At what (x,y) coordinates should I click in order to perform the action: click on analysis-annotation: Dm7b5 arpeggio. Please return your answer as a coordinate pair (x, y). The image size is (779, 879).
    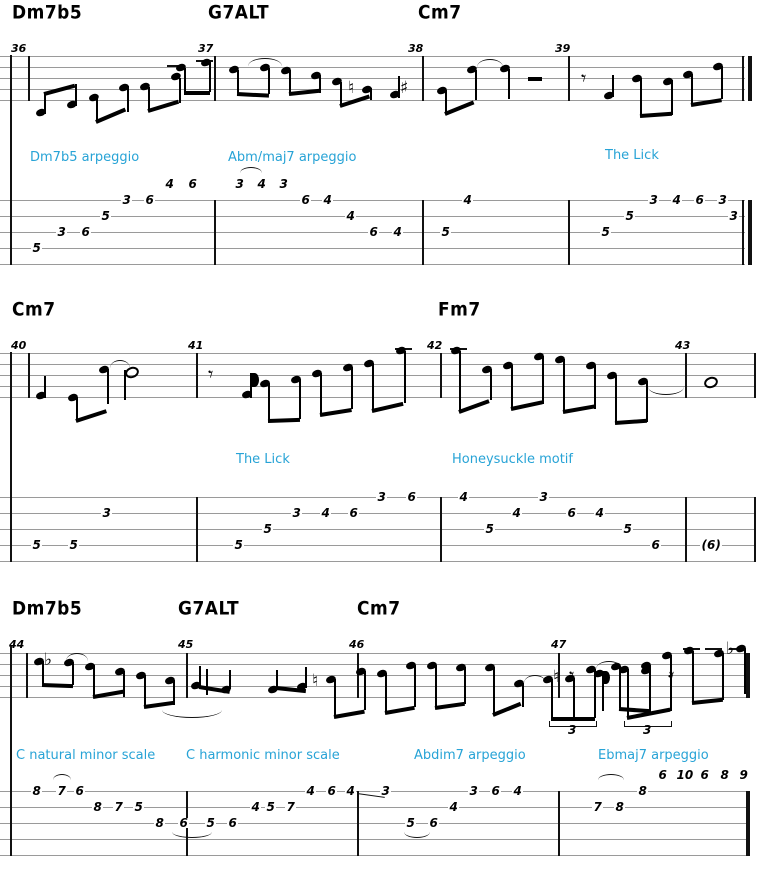
    Looking at the image, I should click on (85, 157).